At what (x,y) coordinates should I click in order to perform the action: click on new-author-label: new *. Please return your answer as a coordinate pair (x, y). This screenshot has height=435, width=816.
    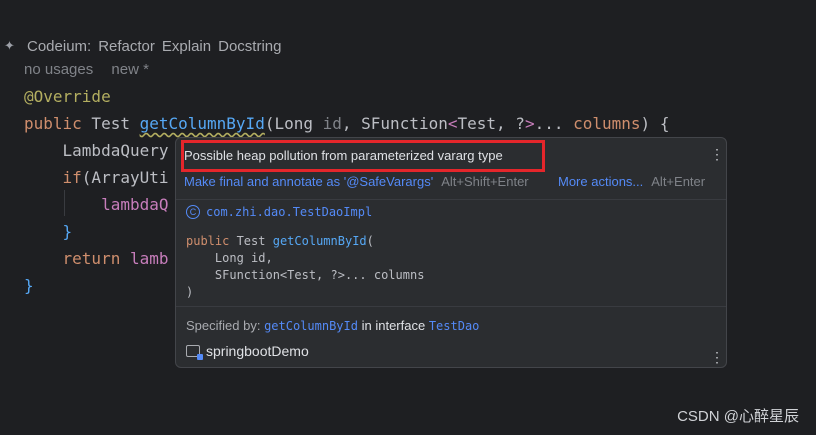
    Looking at the image, I should click on (130, 69).